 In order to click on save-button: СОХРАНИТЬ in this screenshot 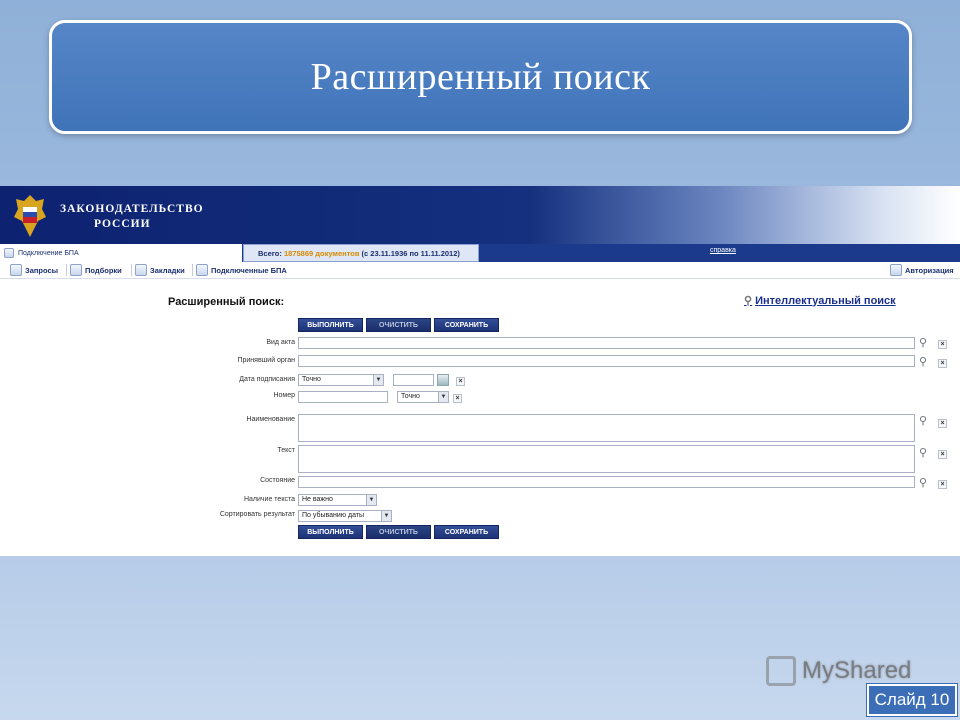, I will do `click(466, 325)`.